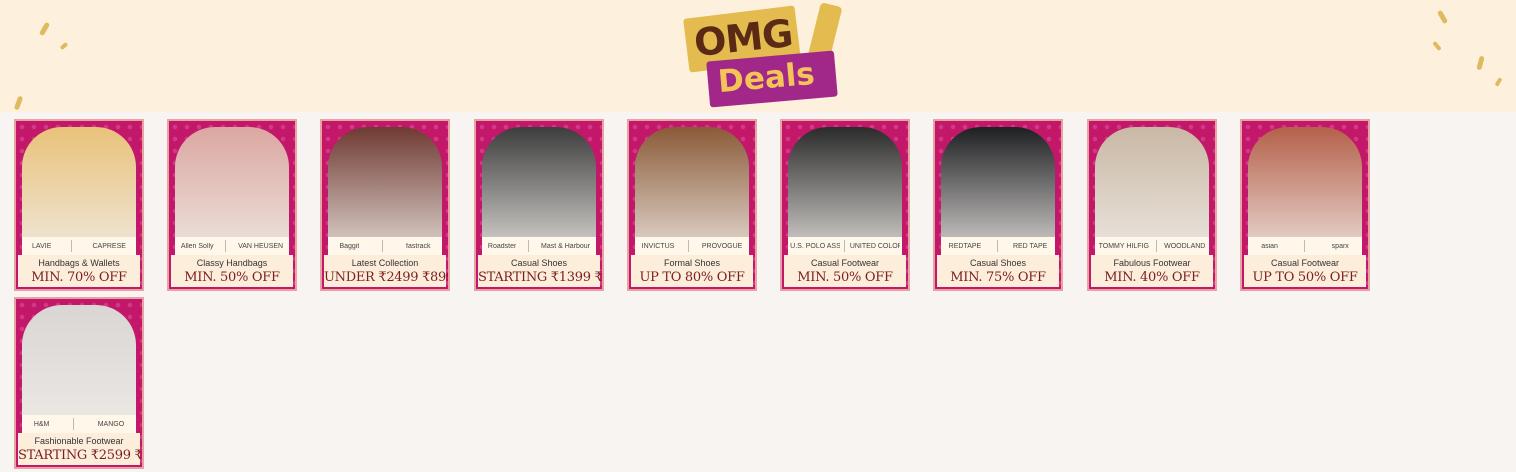  I want to click on offer-text: MIN. 70% OFF, so click(79, 277).